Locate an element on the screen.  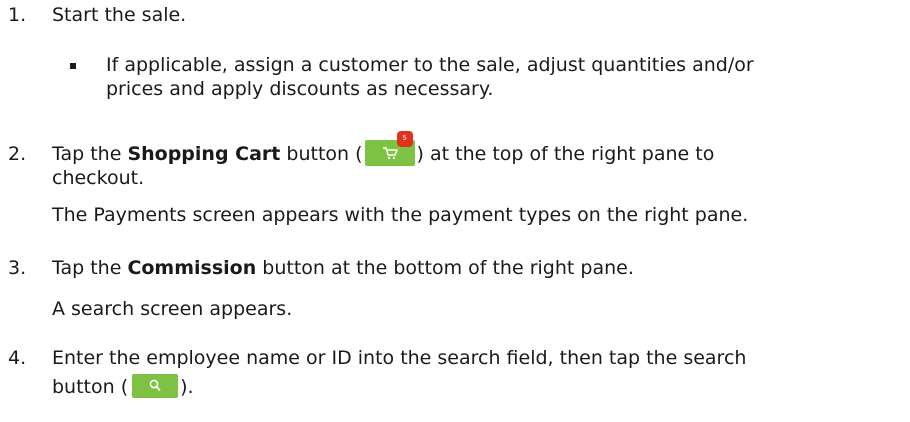
step-1-text: Start the sale. is located at coordinates (119, 15).